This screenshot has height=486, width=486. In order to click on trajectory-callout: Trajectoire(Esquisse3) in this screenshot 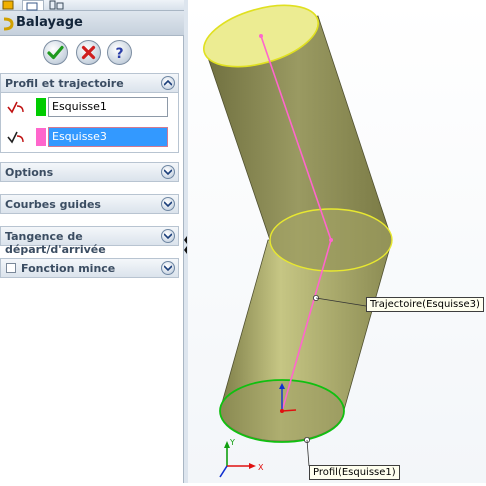, I will do `click(425, 304)`.